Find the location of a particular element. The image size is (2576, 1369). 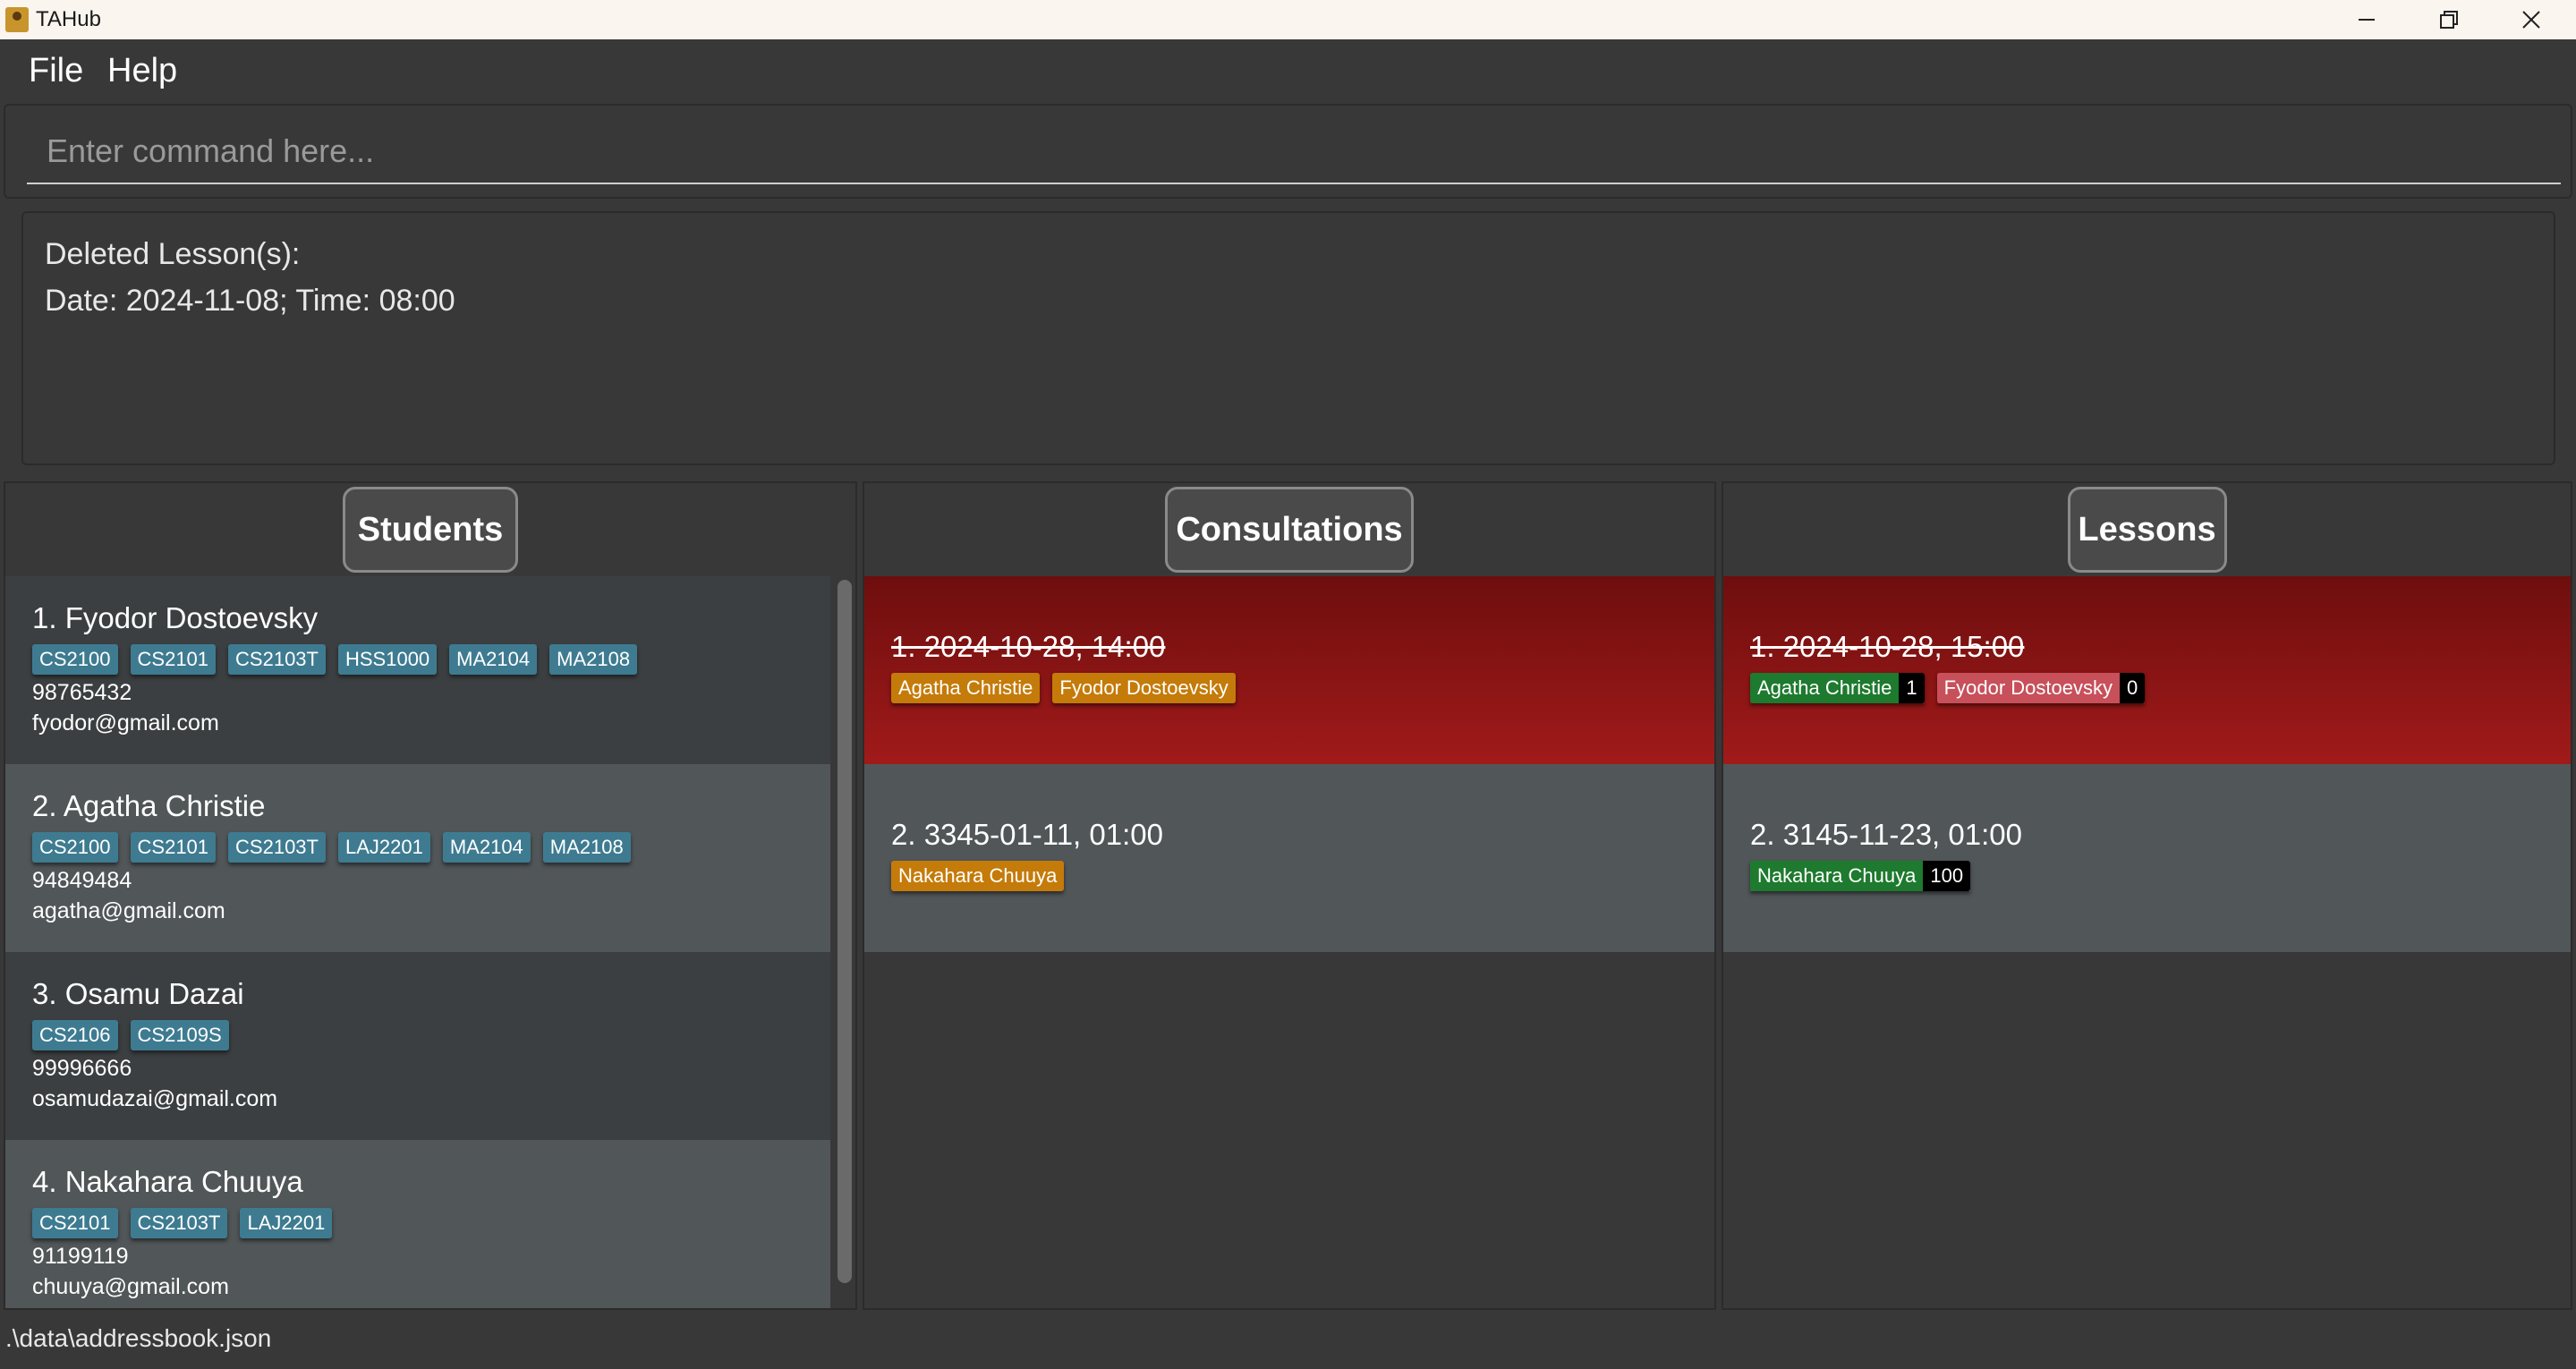

student-phone: 98765432 is located at coordinates (82, 692).